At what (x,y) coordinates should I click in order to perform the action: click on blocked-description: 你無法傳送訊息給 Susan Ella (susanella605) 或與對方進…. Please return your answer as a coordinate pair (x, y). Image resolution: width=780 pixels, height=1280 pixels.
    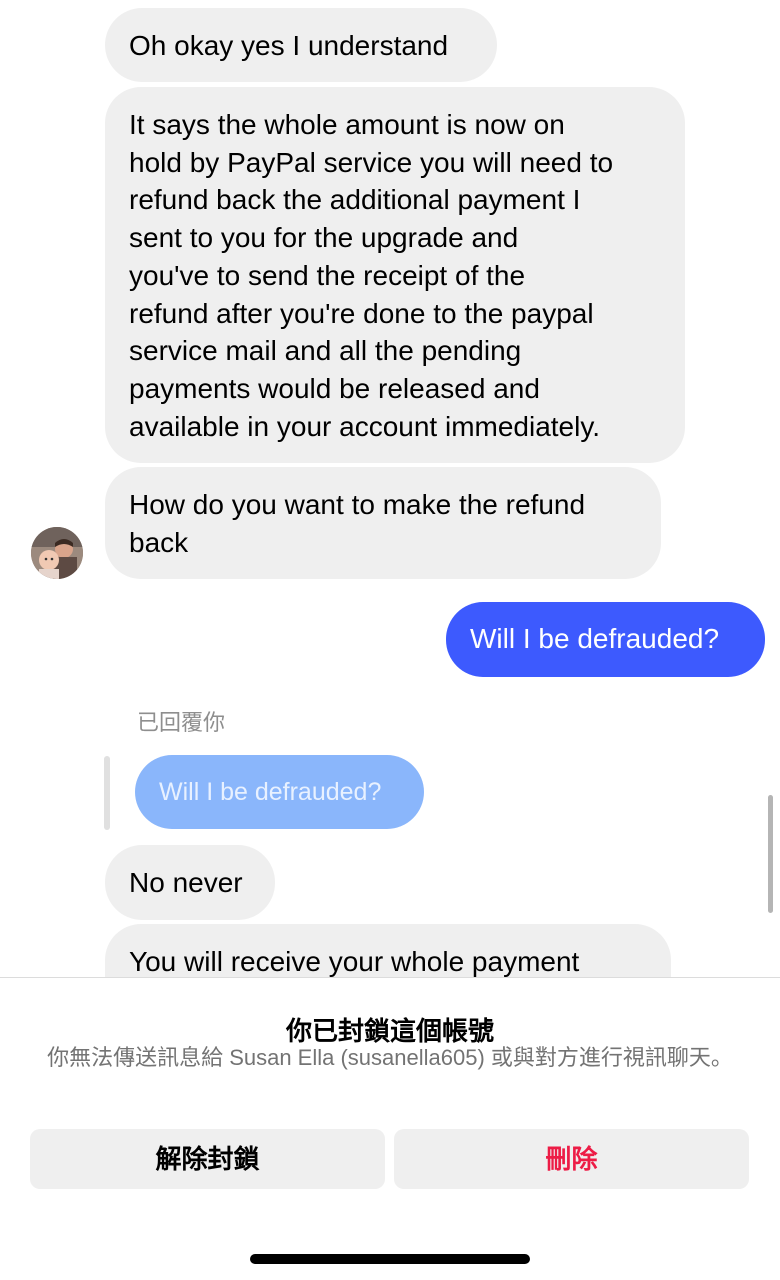
    Looking at the image, I should click on (390, 1057).